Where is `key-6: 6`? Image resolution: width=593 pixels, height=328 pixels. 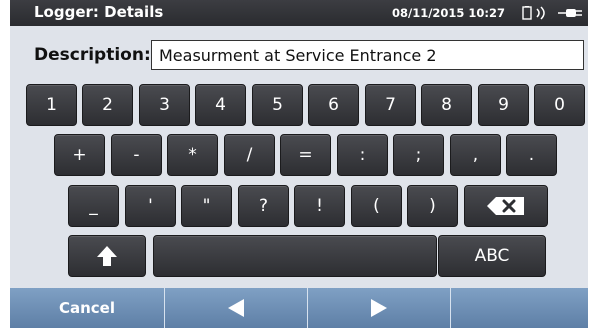 key-6: 6 is located at coordinates (333, 105).